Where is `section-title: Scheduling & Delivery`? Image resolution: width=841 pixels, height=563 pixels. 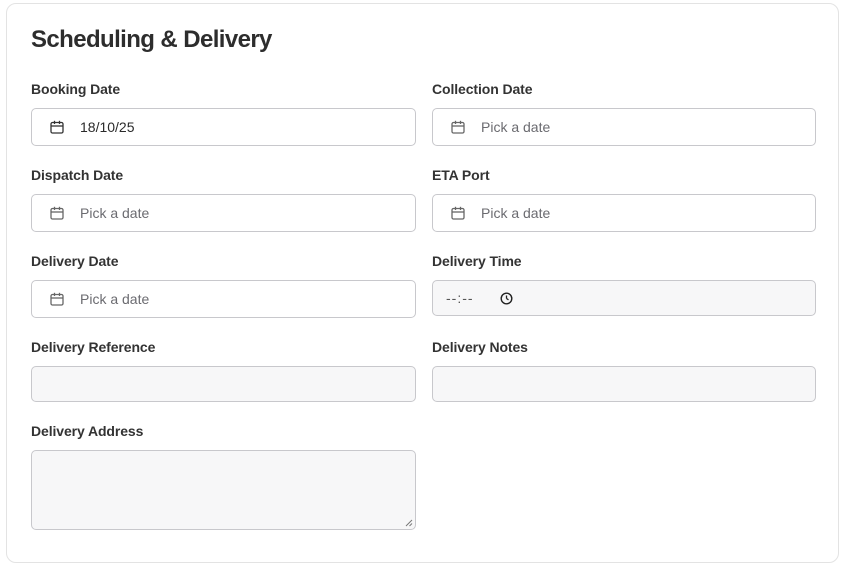 section-title: Scheduling & Delivery is located at coordinates (151, 39).